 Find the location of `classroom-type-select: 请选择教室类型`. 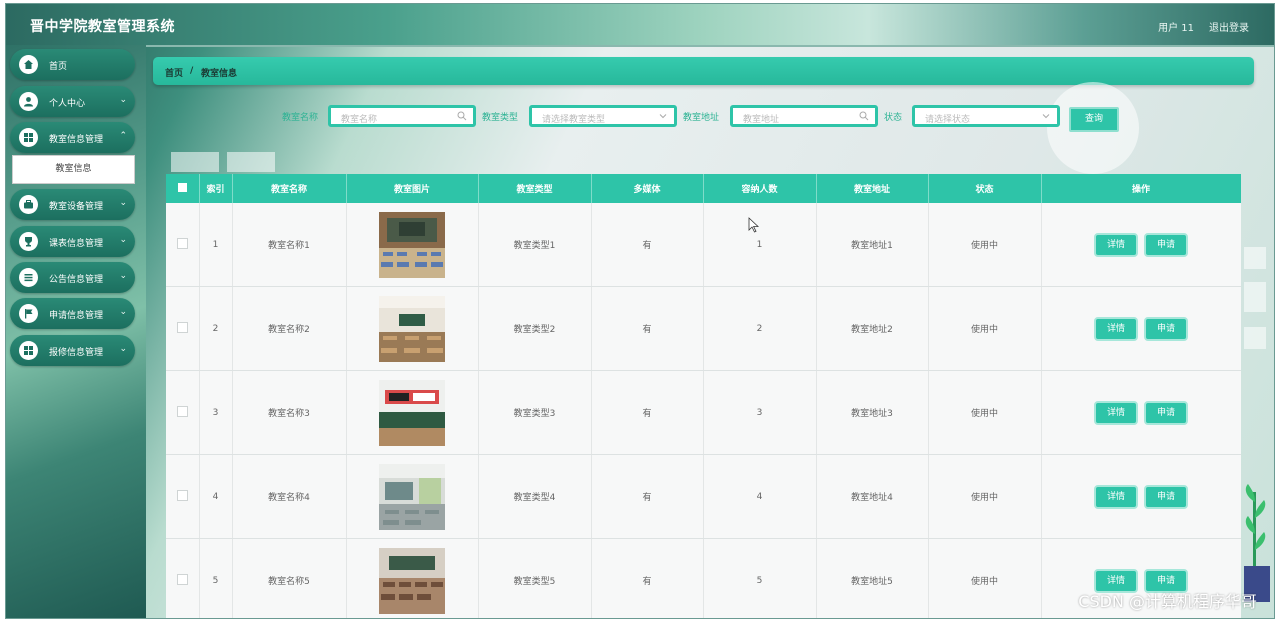

classroom-type-select: 请选择教室类型 is located at coordinates (603, 116).